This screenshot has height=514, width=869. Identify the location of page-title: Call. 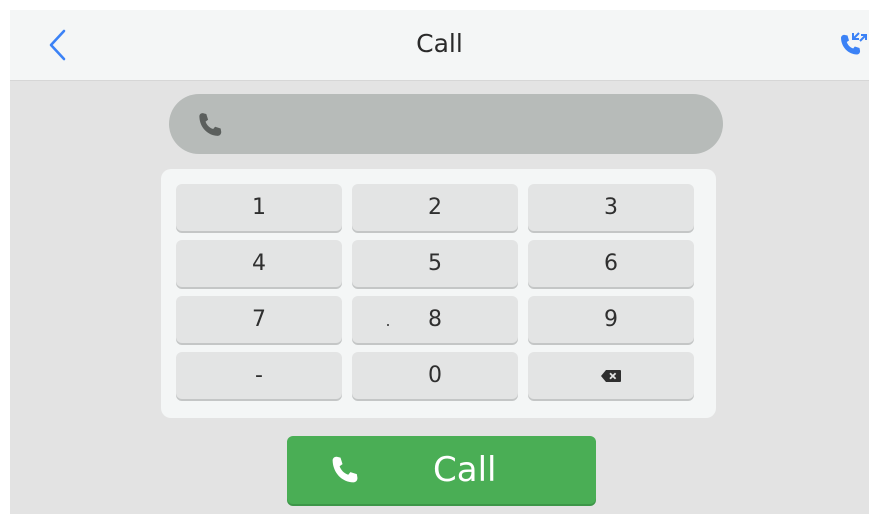
(439, 43).